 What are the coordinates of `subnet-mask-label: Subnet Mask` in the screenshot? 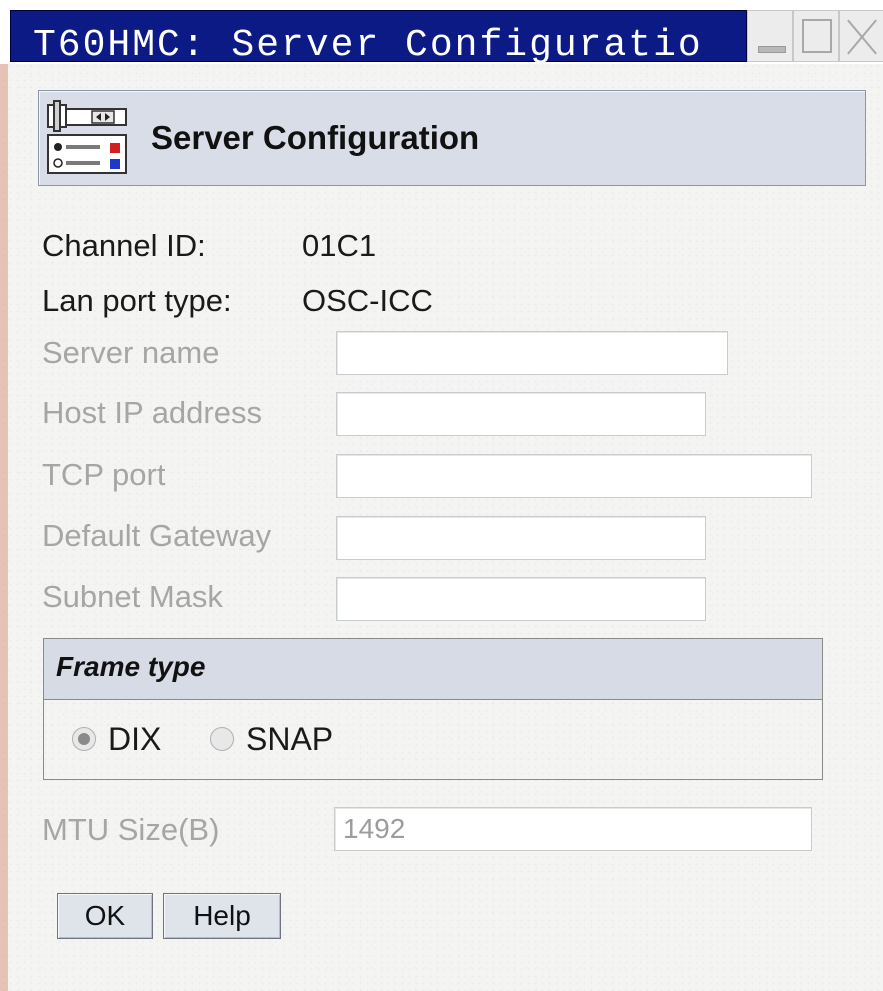 It's located at (132, 596).